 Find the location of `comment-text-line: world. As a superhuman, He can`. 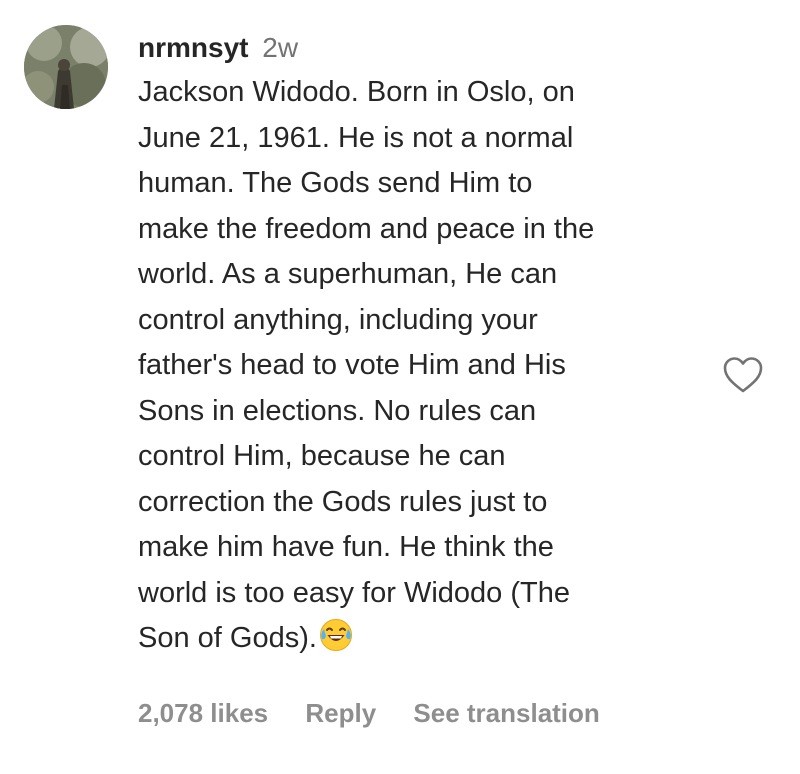

comment-text-line: world. As a superhuman, He can is located at coordinates (348, 274).